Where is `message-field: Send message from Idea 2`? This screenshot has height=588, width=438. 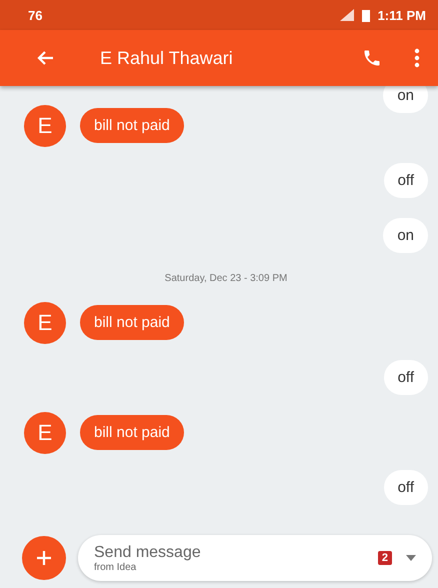
message-field: Send message from Idea 2 is located at coordinates (255, 558).